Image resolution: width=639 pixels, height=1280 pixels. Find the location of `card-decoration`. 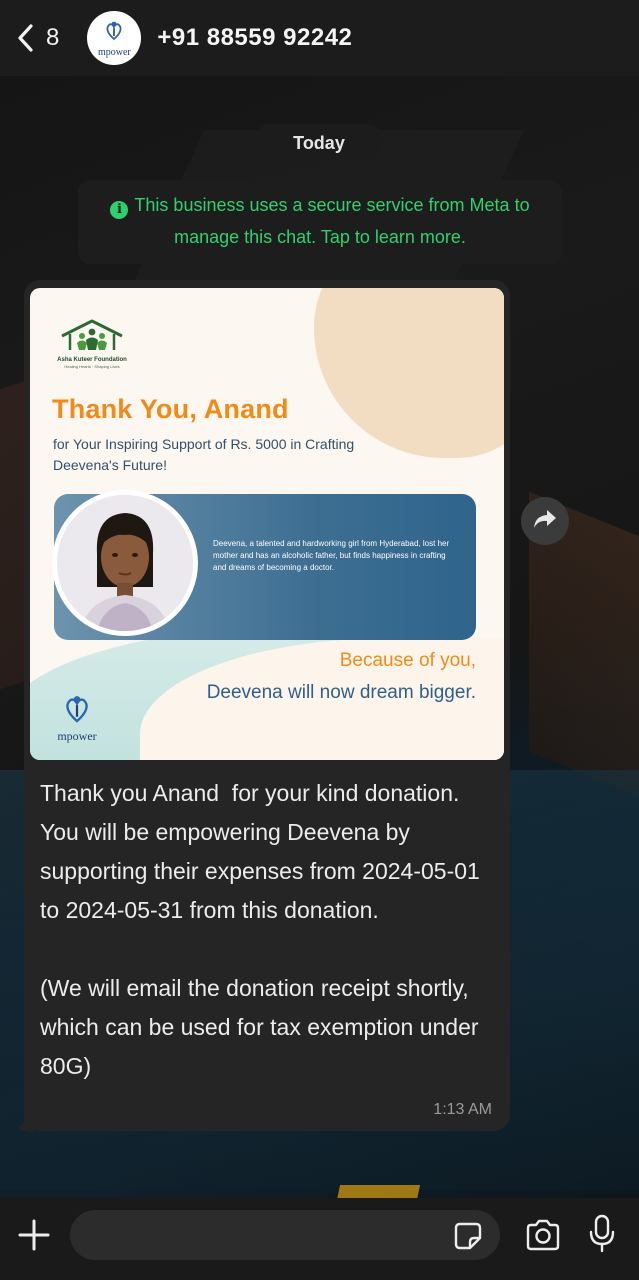

card-decoration is located at coordinates (409, 373).